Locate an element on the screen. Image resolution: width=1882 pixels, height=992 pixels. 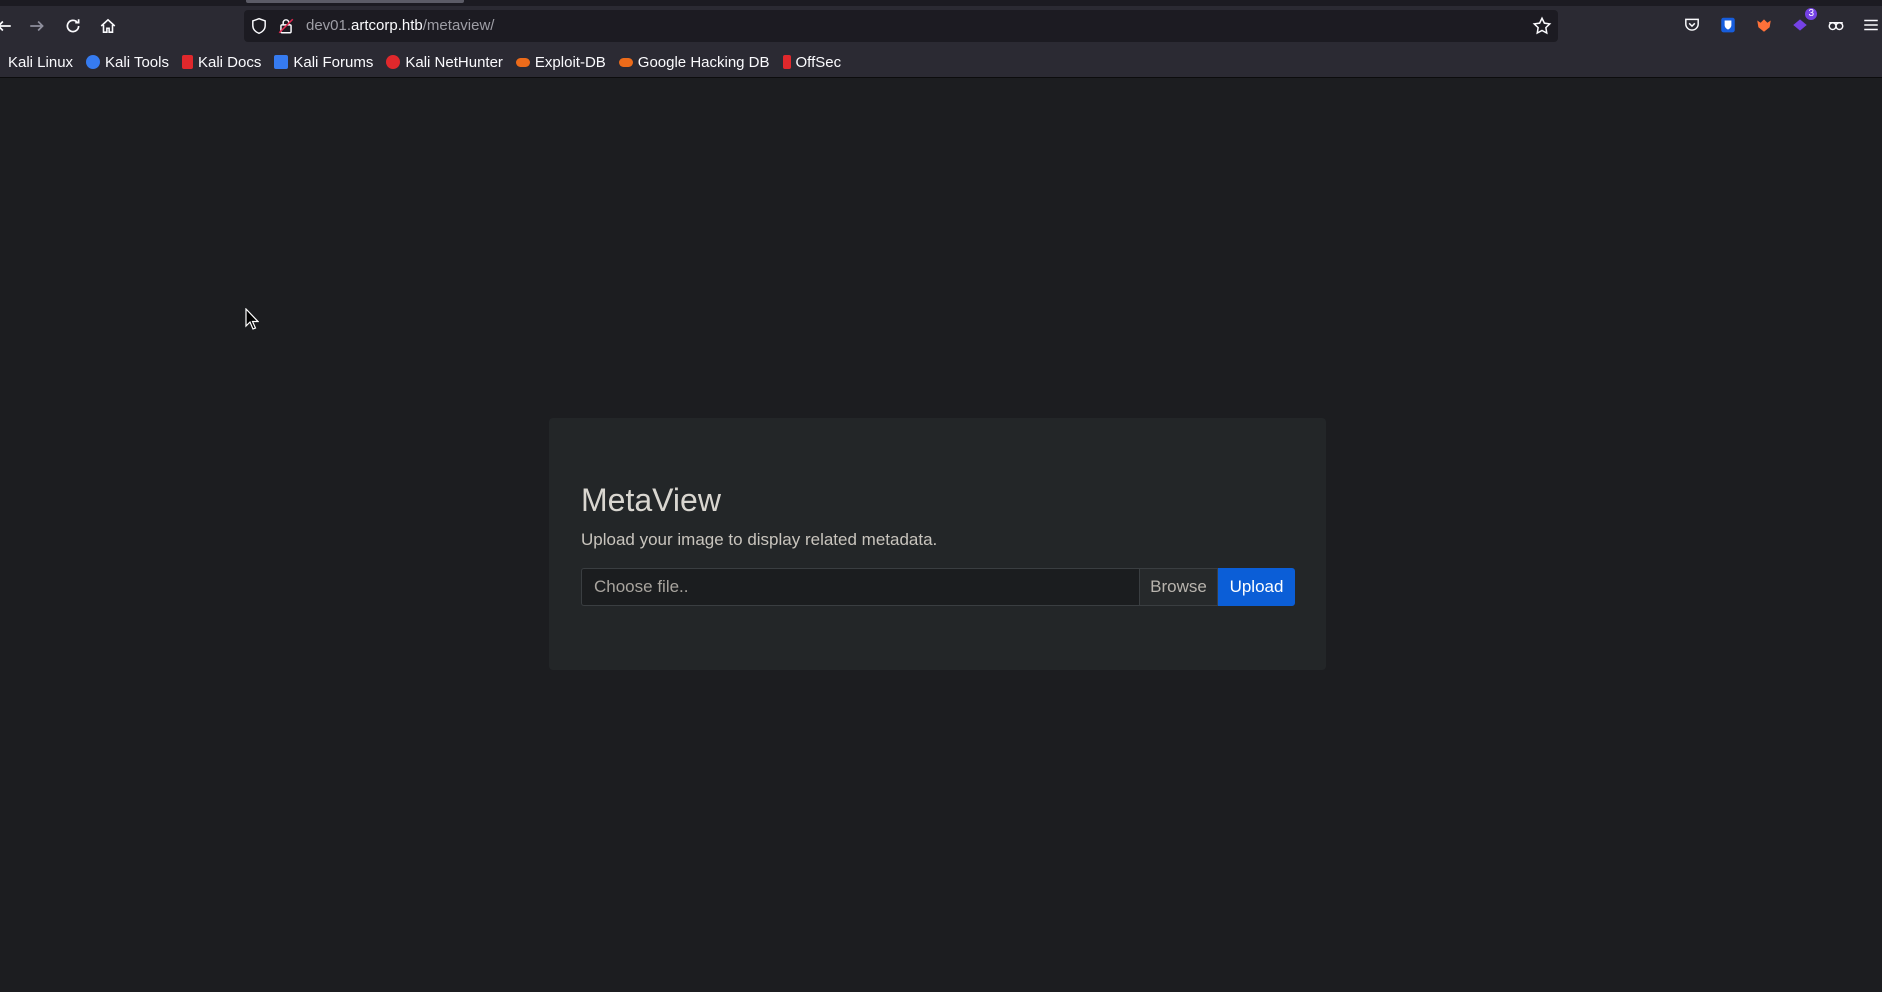
page-title: MetaView is located at coordinates (651, 500).